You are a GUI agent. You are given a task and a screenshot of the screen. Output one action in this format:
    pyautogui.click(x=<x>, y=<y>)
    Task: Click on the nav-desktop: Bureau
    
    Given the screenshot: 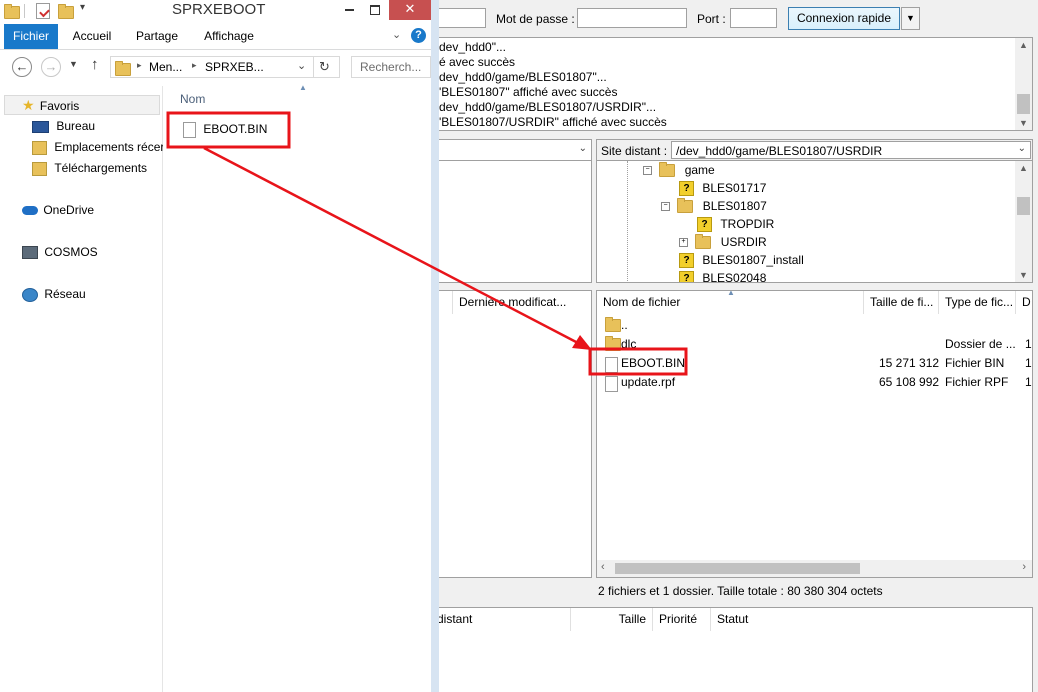 What is the action you would take?
    pyautogui.click(x=63, y=126)
    